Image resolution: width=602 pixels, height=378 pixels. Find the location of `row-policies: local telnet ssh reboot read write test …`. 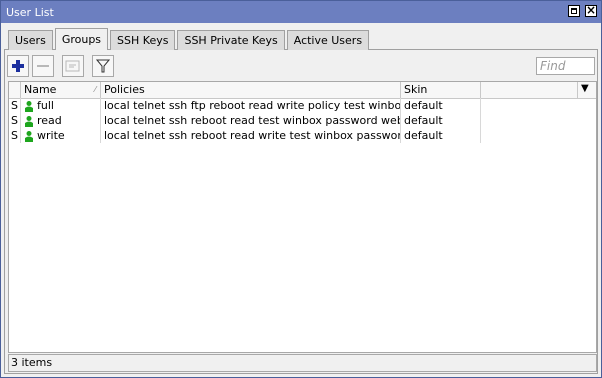

row-policies: local telnet ssh reboot read write test … is located at coordinates (251, 135).